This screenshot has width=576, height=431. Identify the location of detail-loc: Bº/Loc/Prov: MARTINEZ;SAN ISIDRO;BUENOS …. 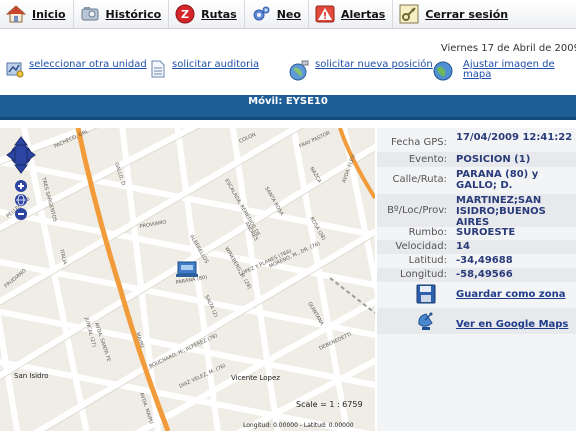
(476, 211).